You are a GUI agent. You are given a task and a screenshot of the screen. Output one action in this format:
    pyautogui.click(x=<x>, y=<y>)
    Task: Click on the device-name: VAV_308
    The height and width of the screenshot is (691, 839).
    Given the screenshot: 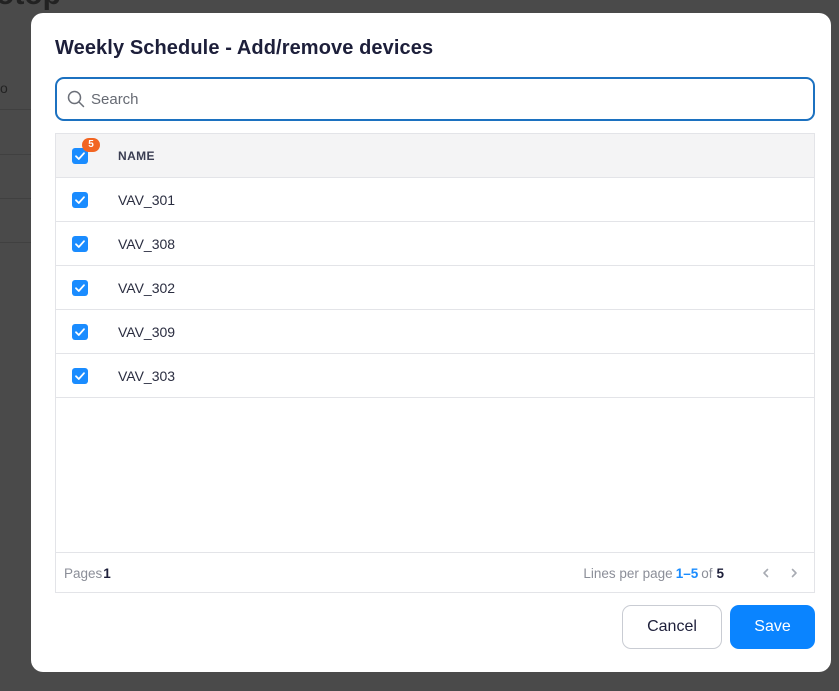 What is the action you would take?
    pyautogui.click(x=147, y=243)
    